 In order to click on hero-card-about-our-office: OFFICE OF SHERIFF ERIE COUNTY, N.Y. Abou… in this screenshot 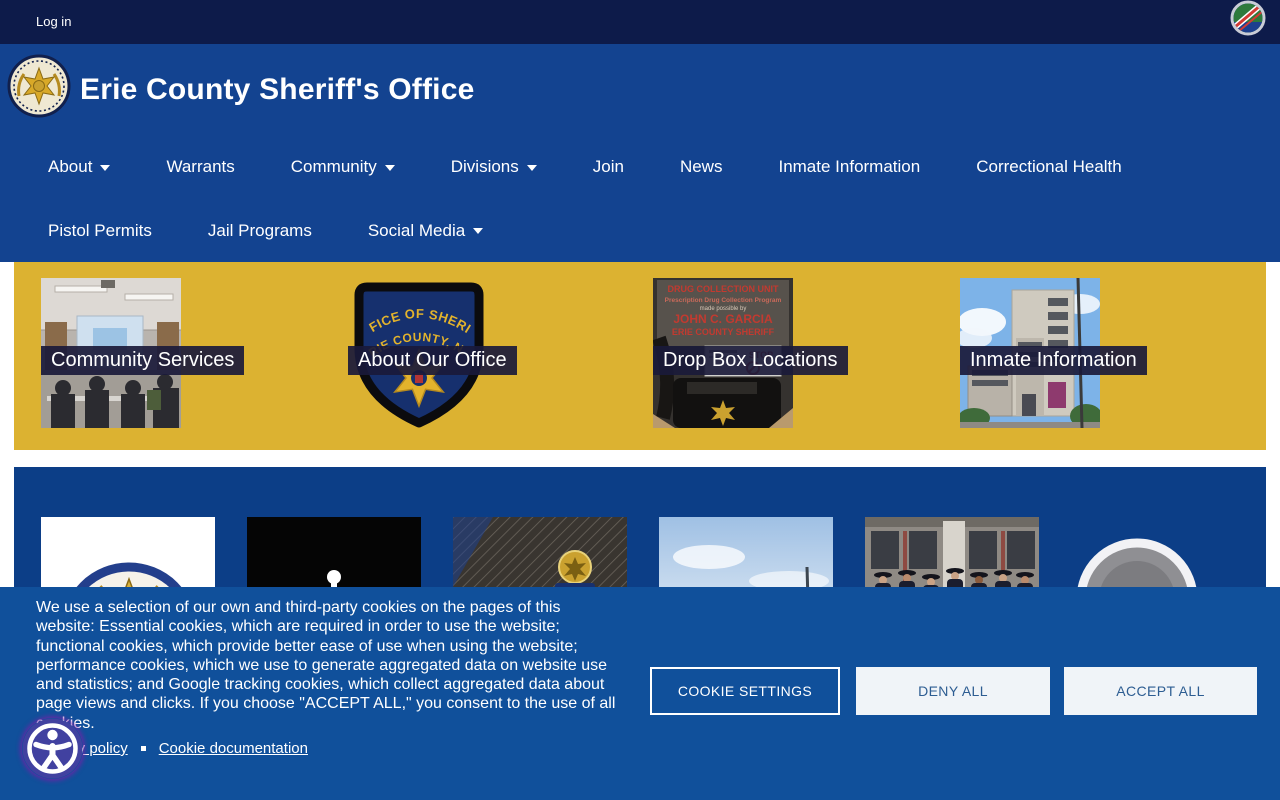, I will do `click(498, 358)`.